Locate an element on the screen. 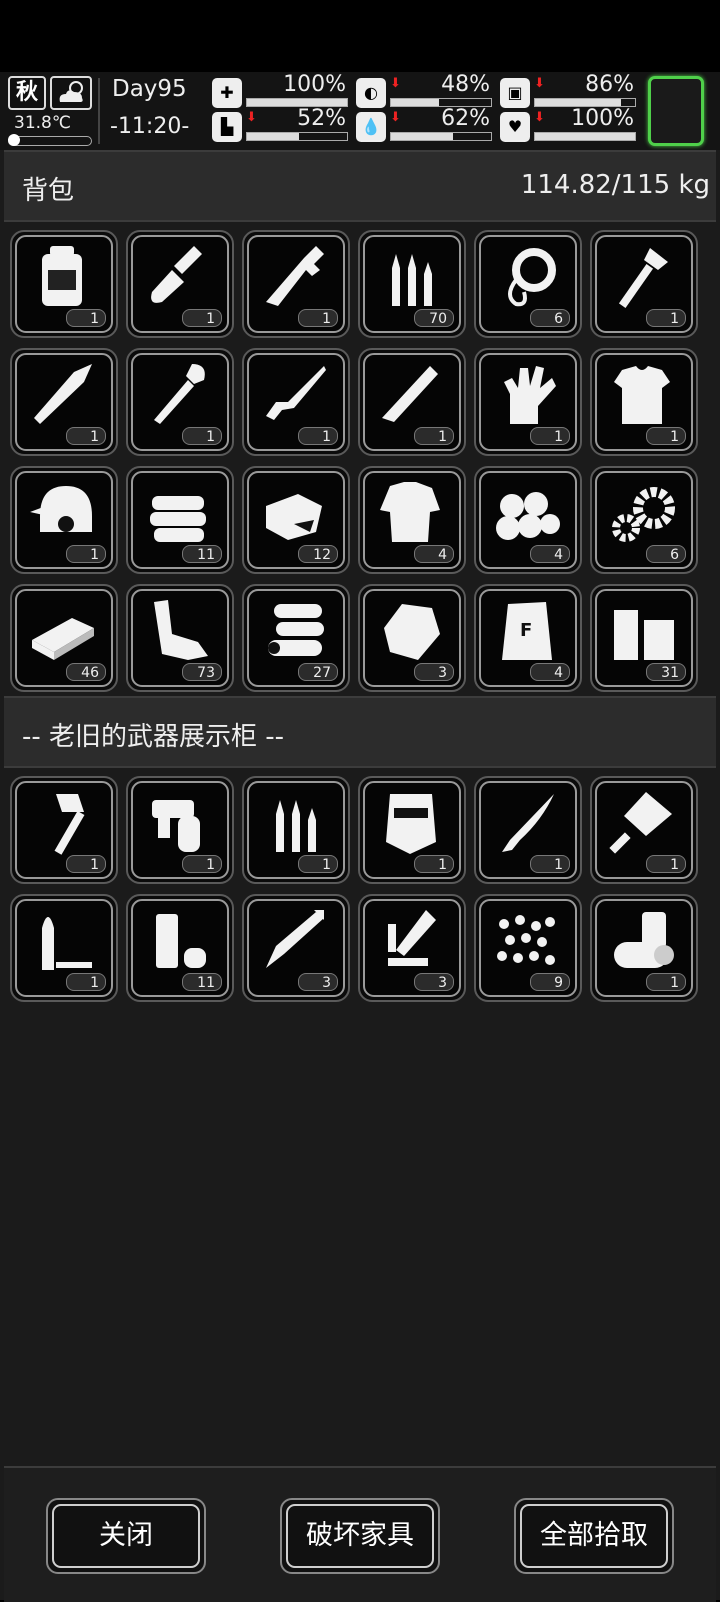 This screenshot has height=1602, width=720. fire-axe-icon is located at coordinates (69, 824).